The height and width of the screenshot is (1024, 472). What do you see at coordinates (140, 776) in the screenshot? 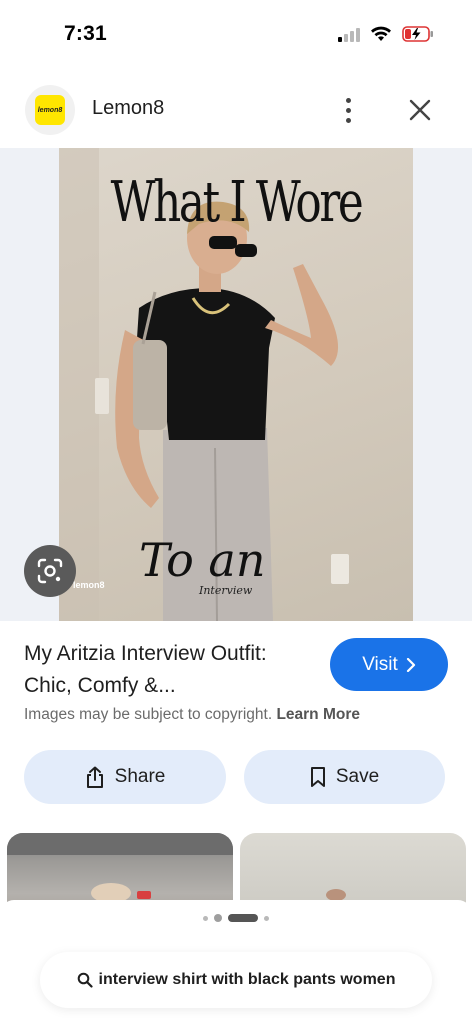
I see `share-label: Share` at bounding box center [140, 776].